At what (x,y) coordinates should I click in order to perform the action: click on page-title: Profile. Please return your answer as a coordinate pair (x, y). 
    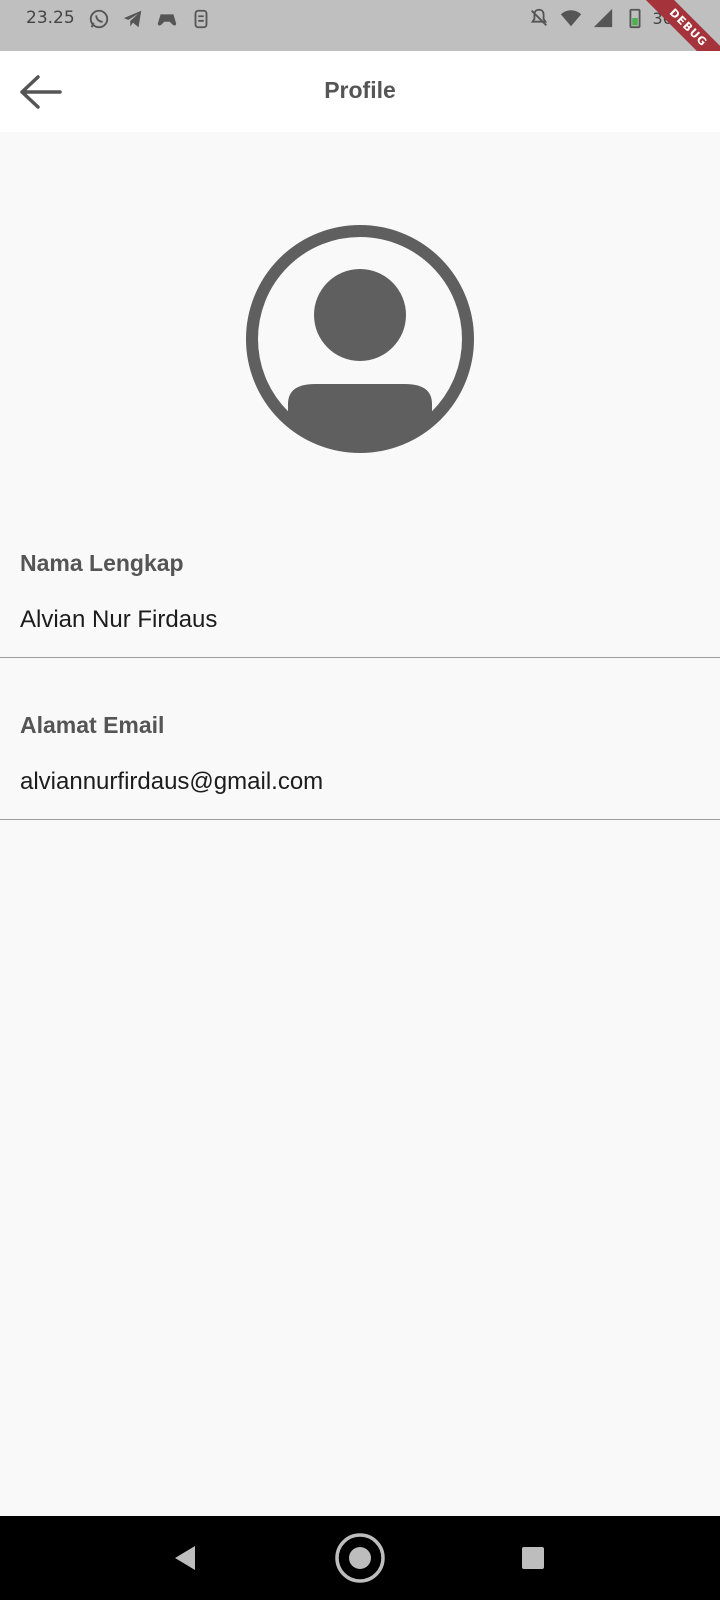
    Looking at the image, I should click on (360, 90).